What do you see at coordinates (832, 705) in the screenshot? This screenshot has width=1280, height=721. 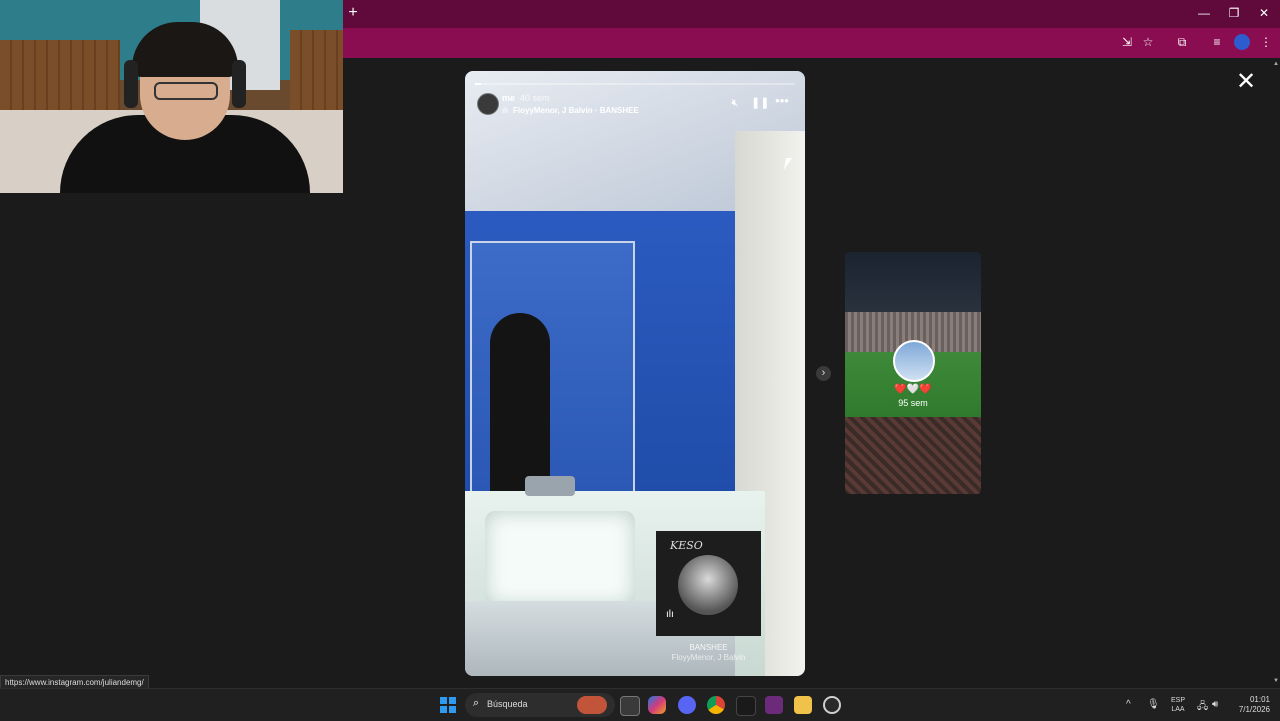 I see `recording-app-icon` at bounding box center [832, 705].